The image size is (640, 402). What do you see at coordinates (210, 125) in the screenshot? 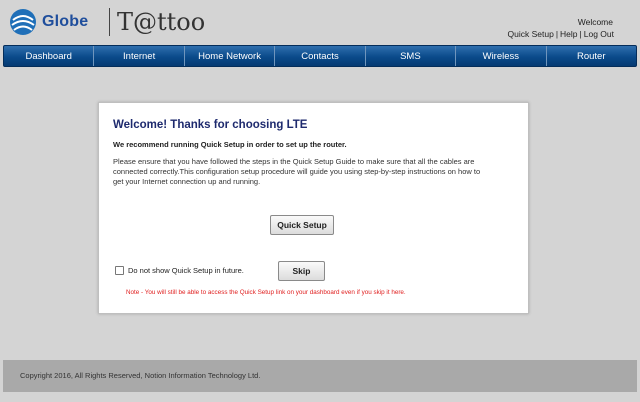
I see `dialog-title: Welcome! Thanks for choosing LTE` at bounding box center [210, 125].